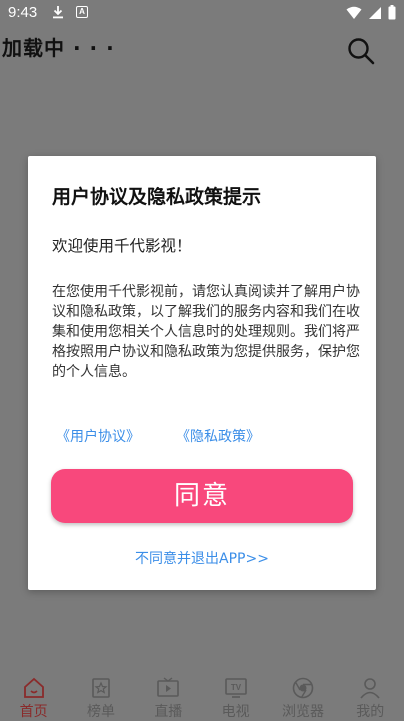  I want to click on profile-icon, so click(370, 688).